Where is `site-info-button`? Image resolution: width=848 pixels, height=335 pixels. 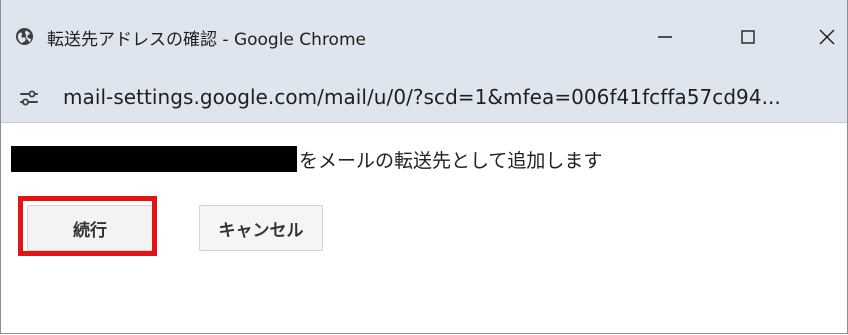
site-info-button is located at coordinates (29, 98).